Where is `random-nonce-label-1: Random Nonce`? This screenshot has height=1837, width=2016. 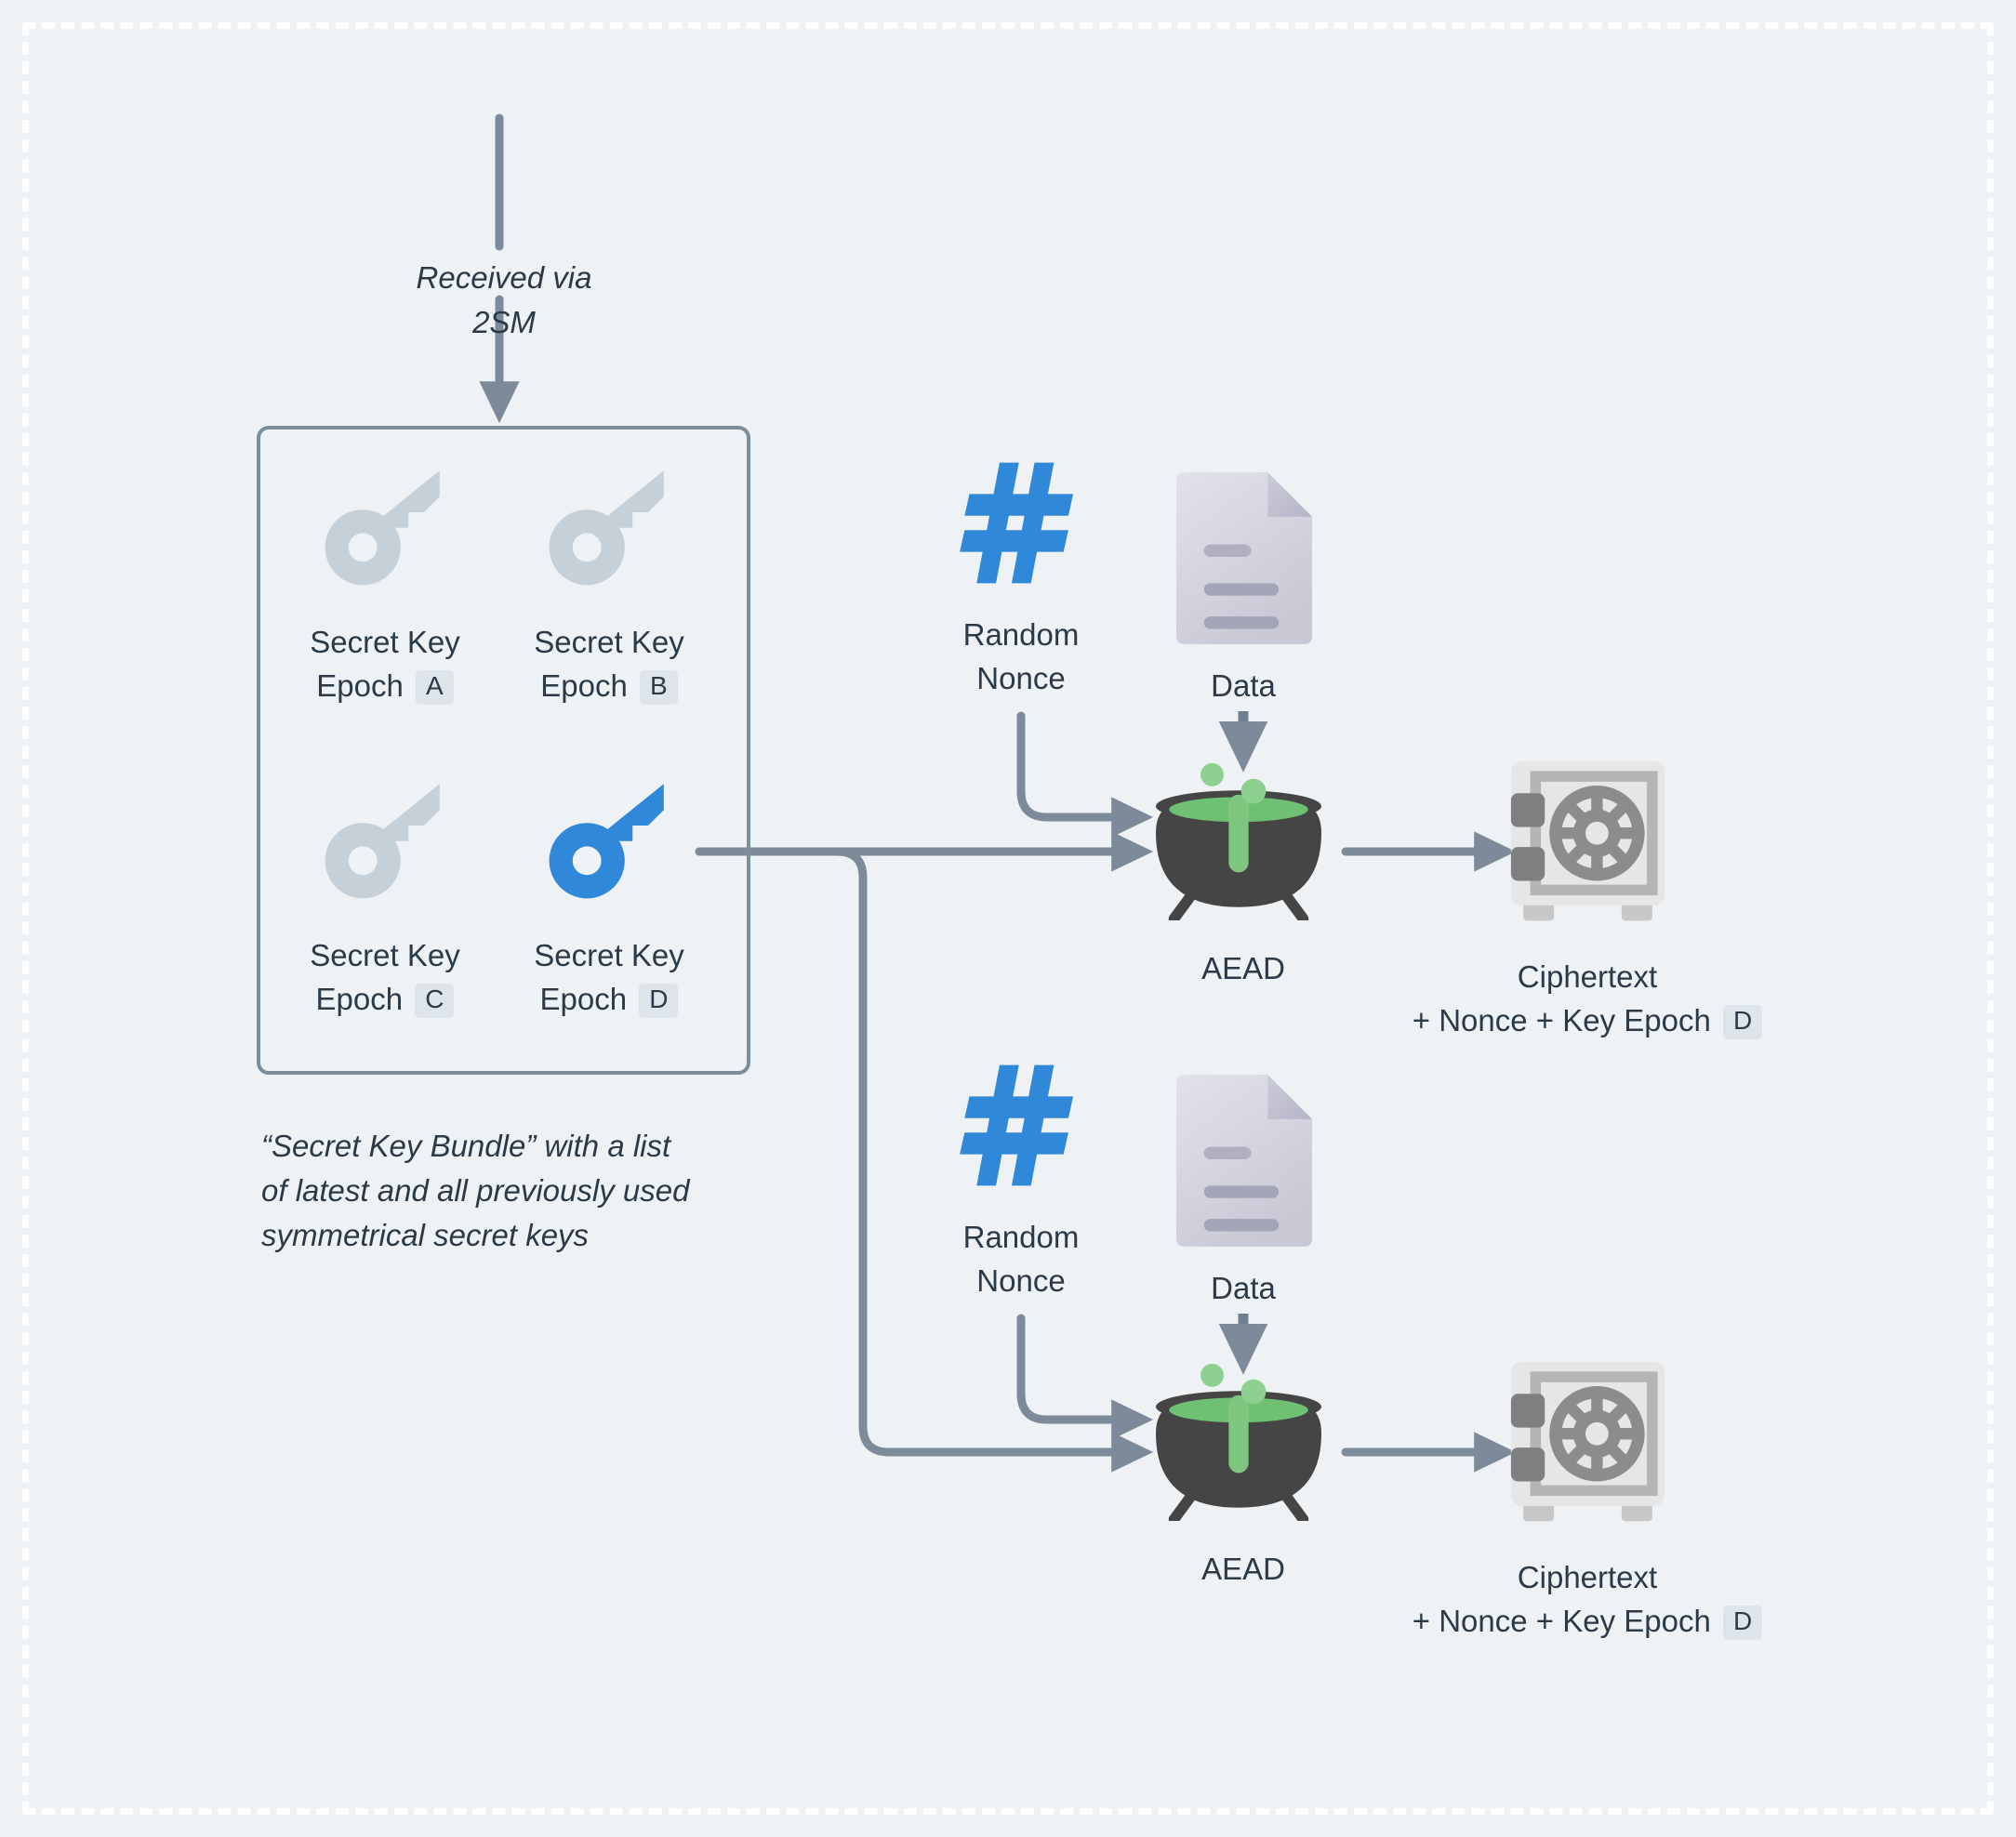 random-nonce-label-1: Random Nonce is located at coordinates (1021, 657).